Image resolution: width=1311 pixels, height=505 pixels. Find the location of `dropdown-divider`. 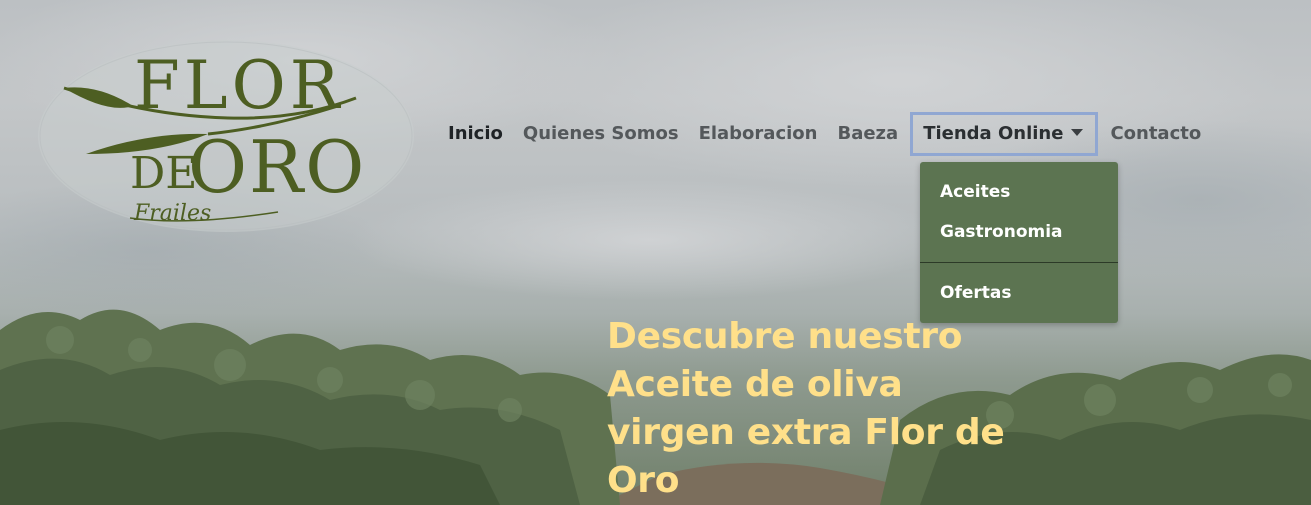

dropdown-divider is located at coordinates (1019, 262).